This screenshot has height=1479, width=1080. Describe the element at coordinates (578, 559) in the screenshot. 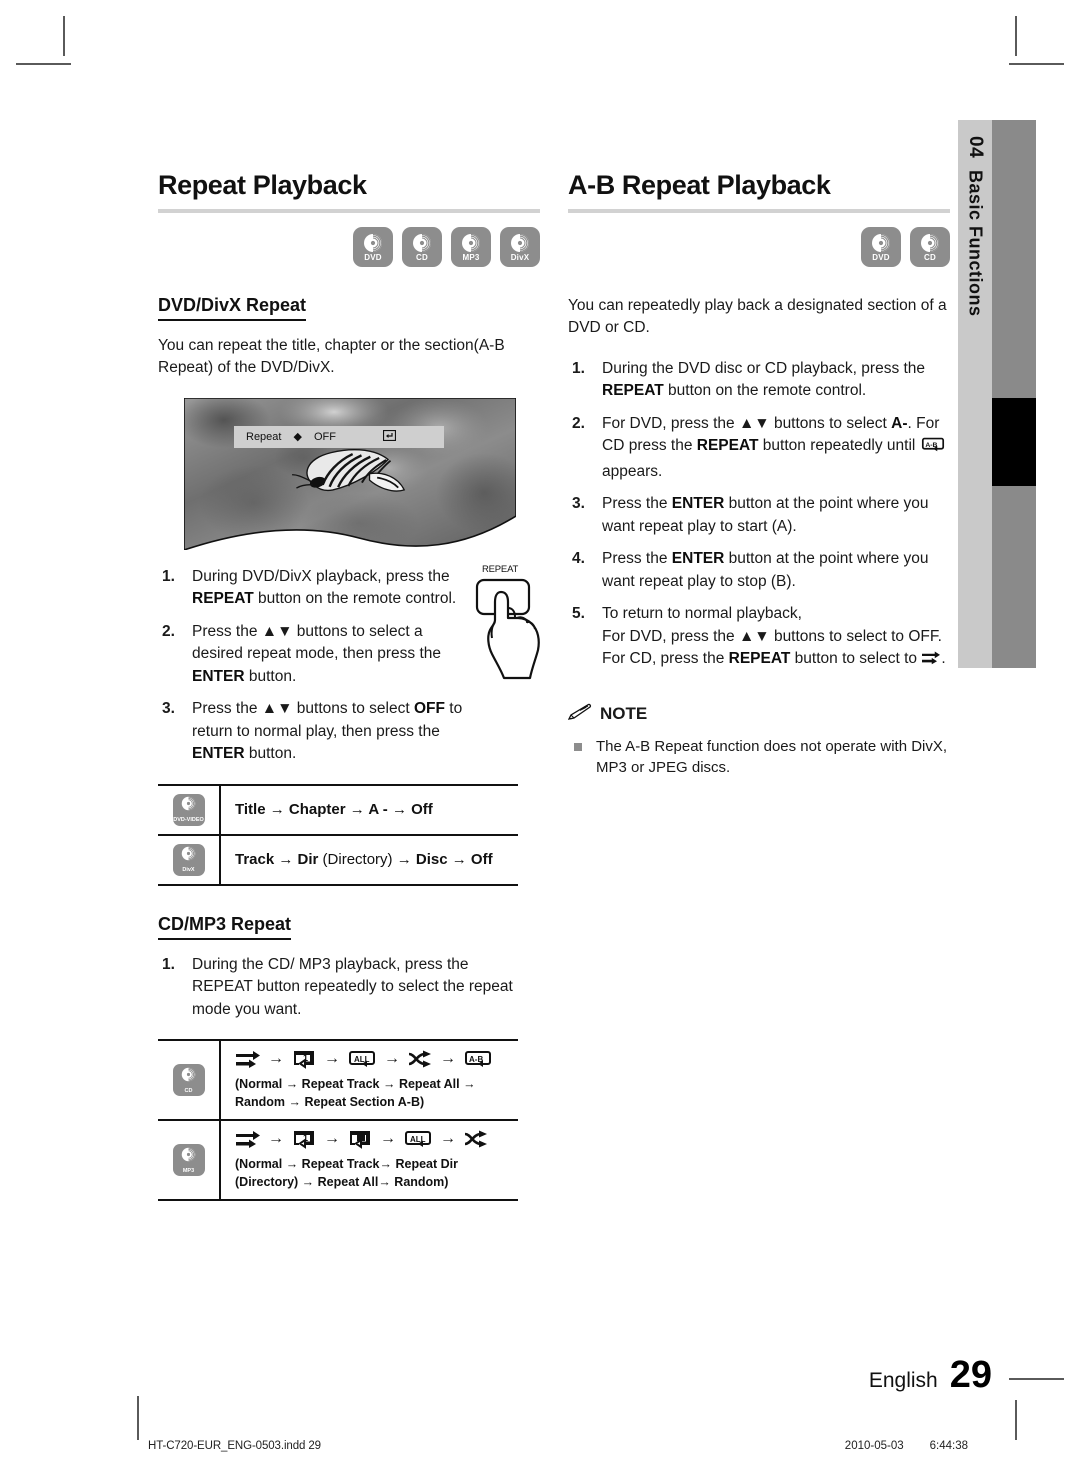

I see `step-number: 4.` at that location.